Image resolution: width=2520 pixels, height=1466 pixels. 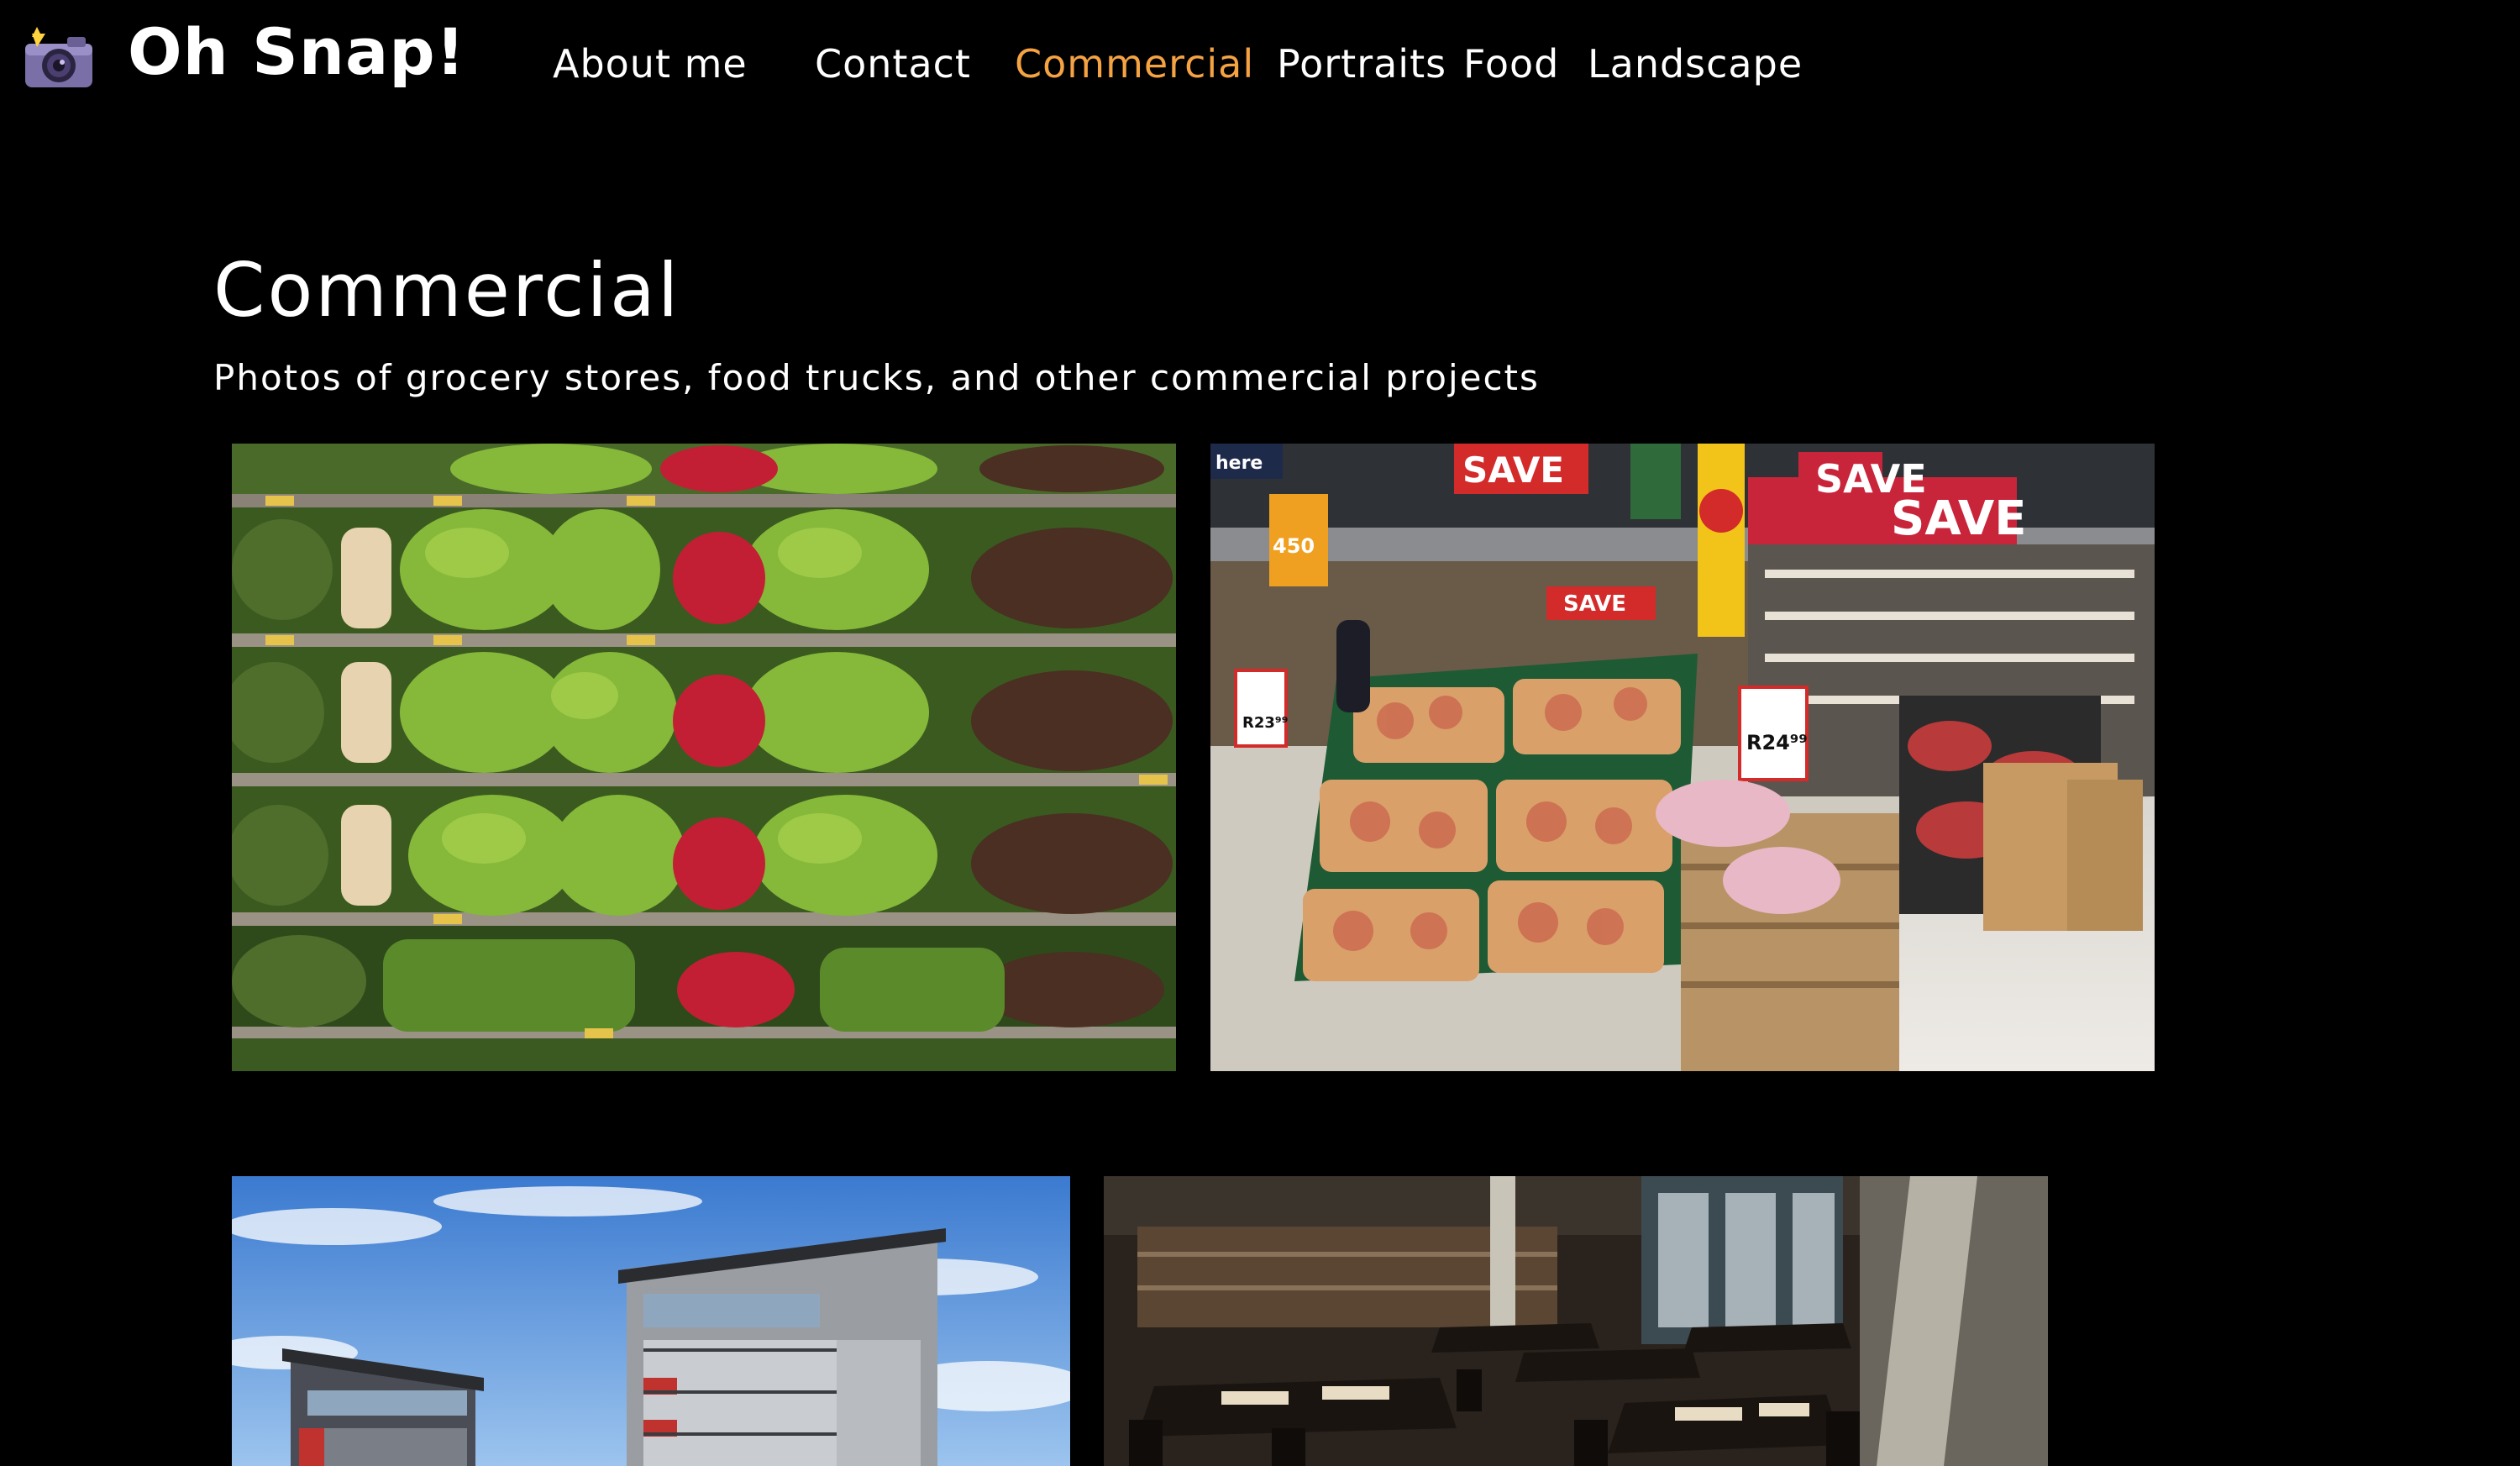 What do you see at coordinates (1777, 742) in the screenshot?
I see `svg-text: R24⁹⁹` at bounding box center [1777, 742].